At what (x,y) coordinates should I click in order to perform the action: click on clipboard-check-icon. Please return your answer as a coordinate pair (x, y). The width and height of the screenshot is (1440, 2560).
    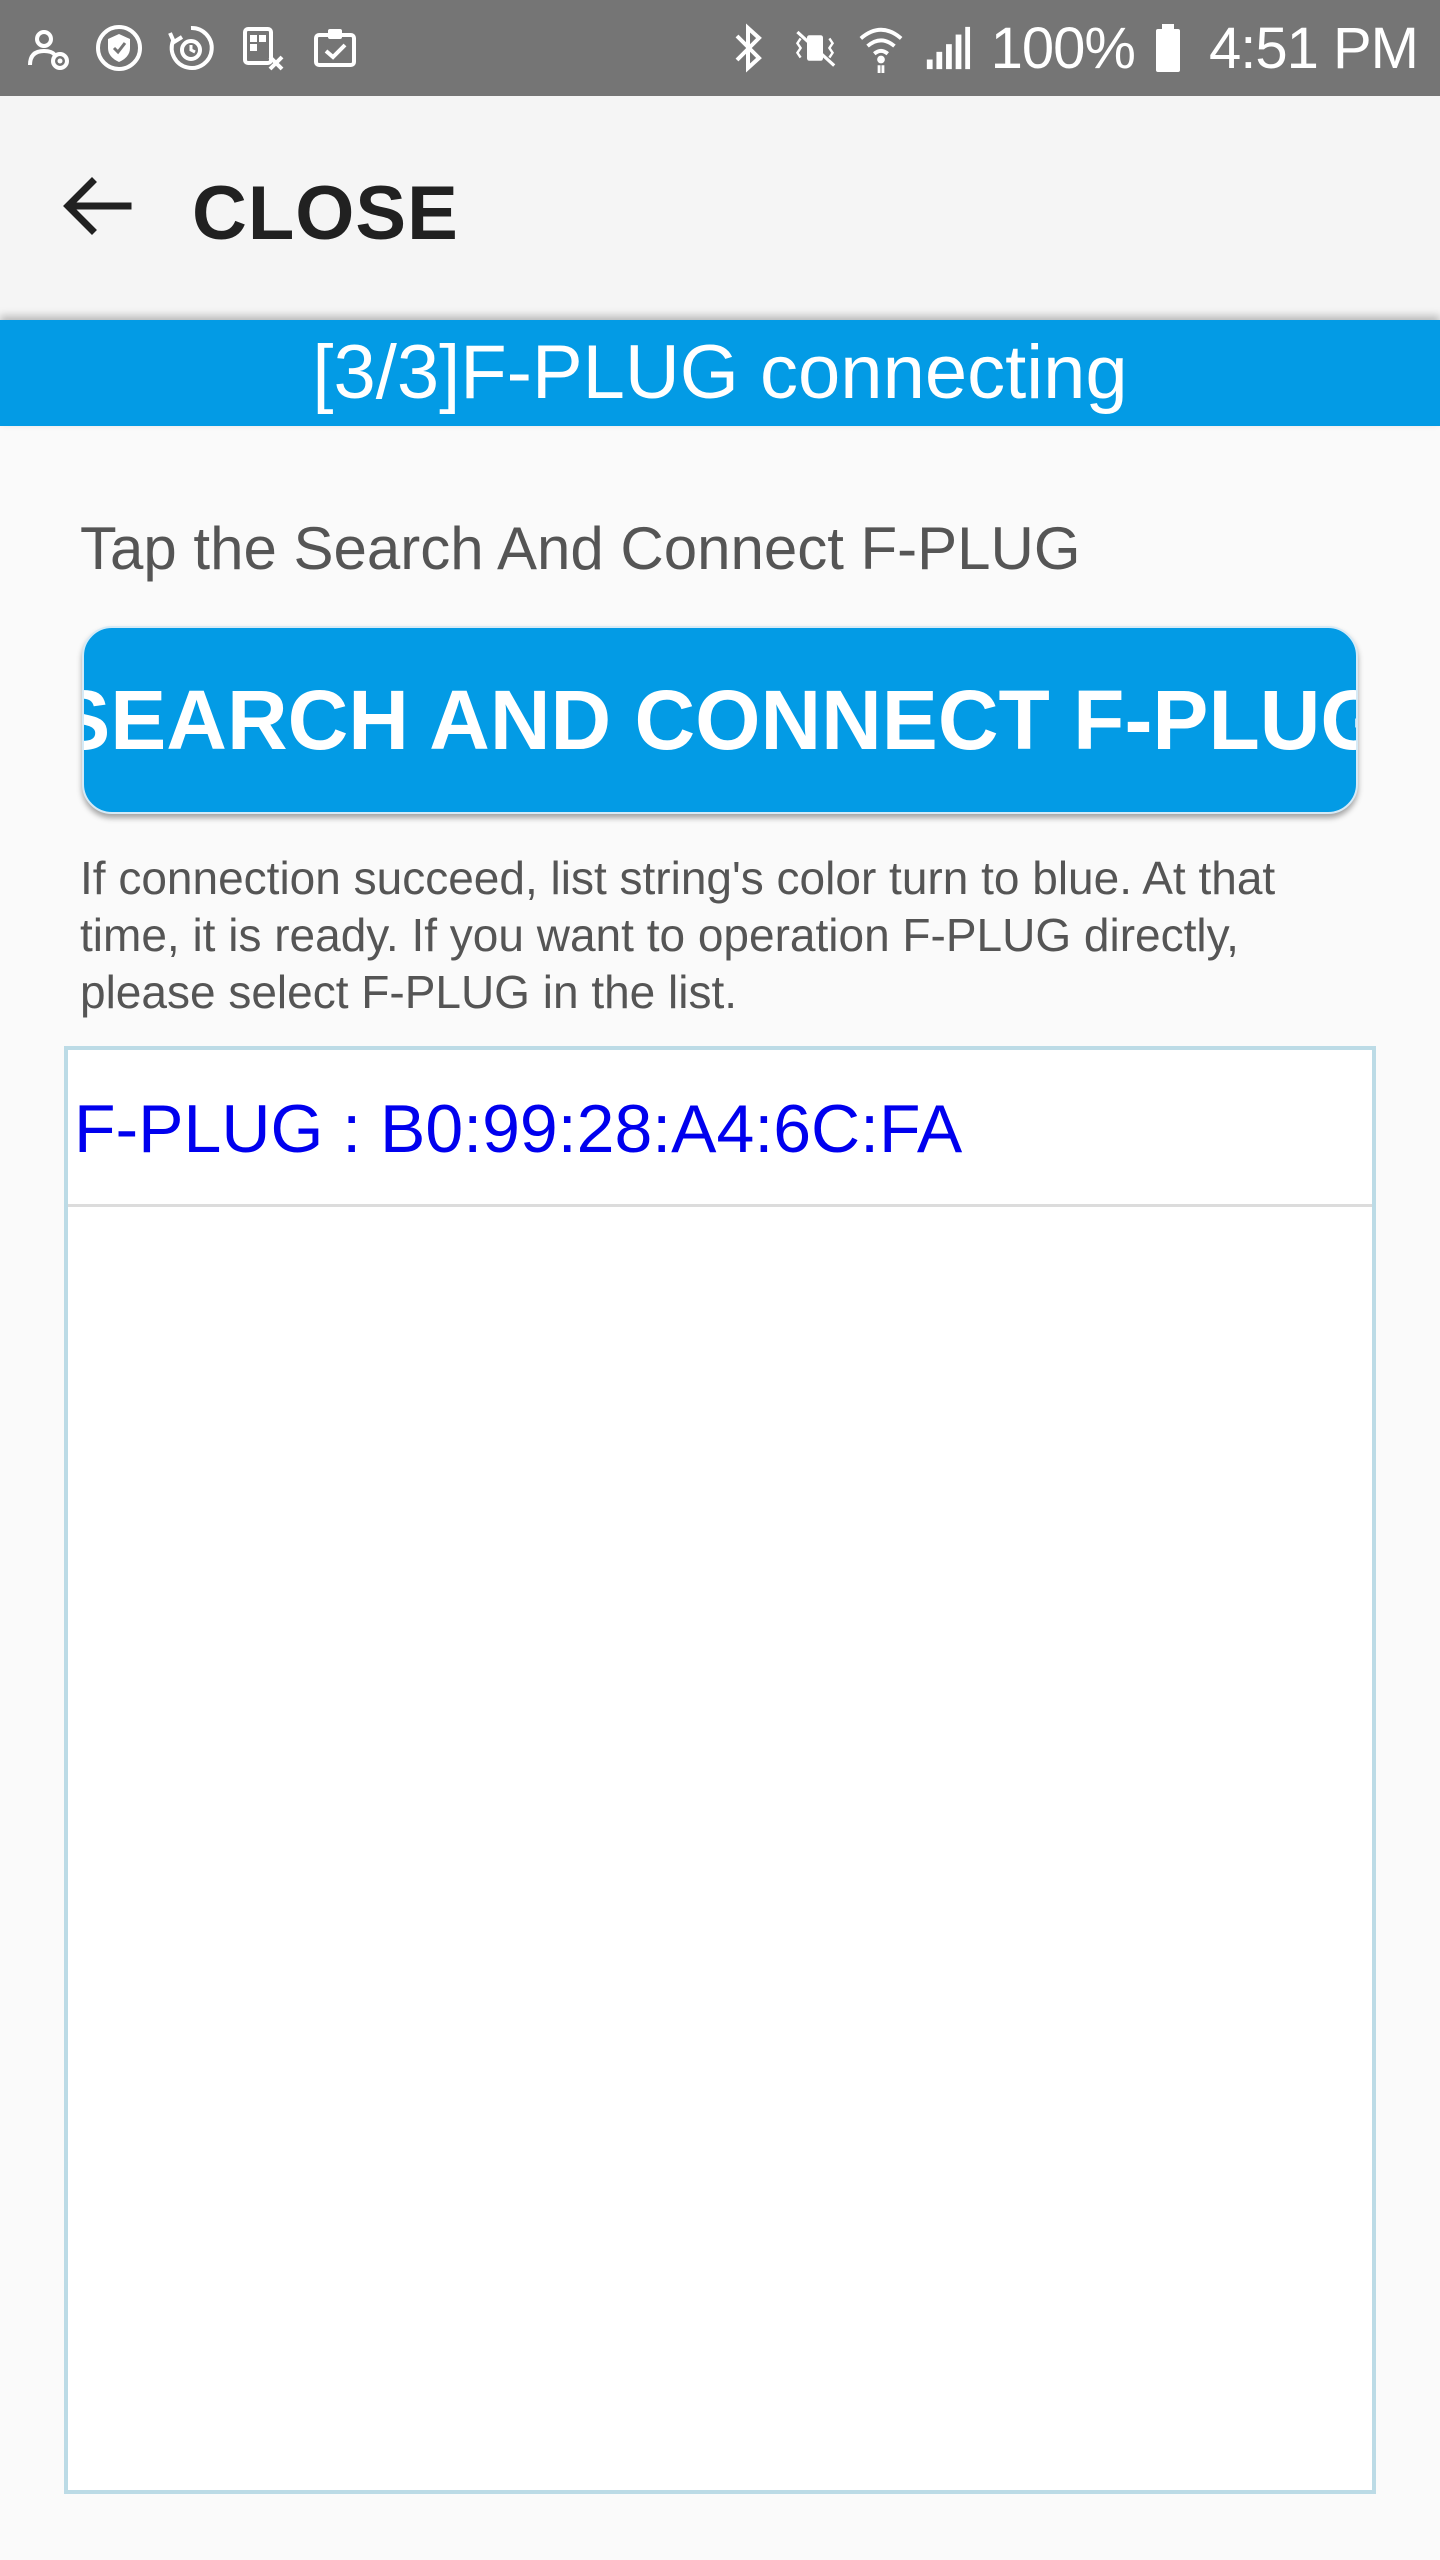
    Looking at the image, I should click on (335, 48).